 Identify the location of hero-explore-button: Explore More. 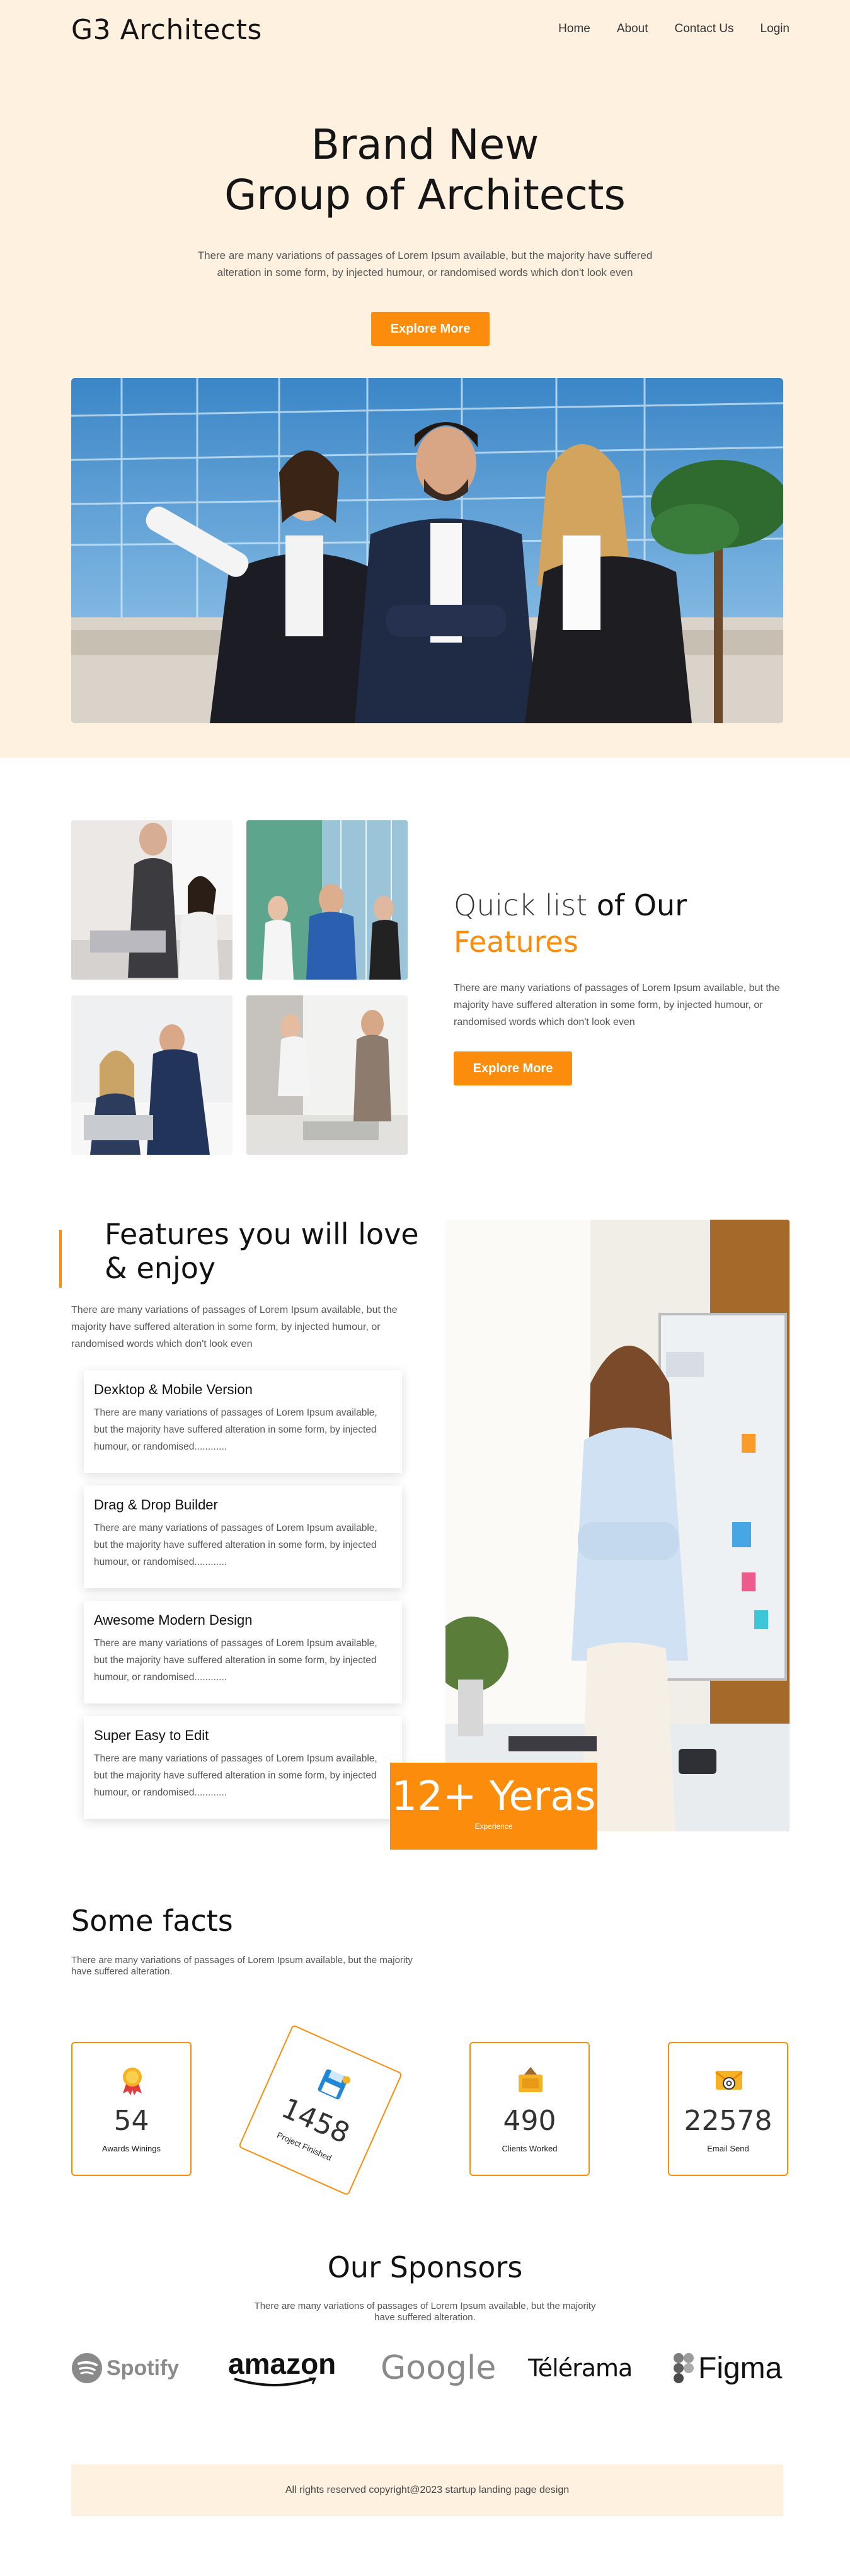
(430, 329).